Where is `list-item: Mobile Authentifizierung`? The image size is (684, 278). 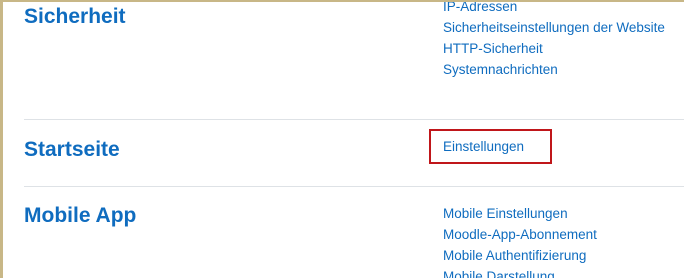
list-item: Mobile Authentifizierung is located at coordinates (520, 255).